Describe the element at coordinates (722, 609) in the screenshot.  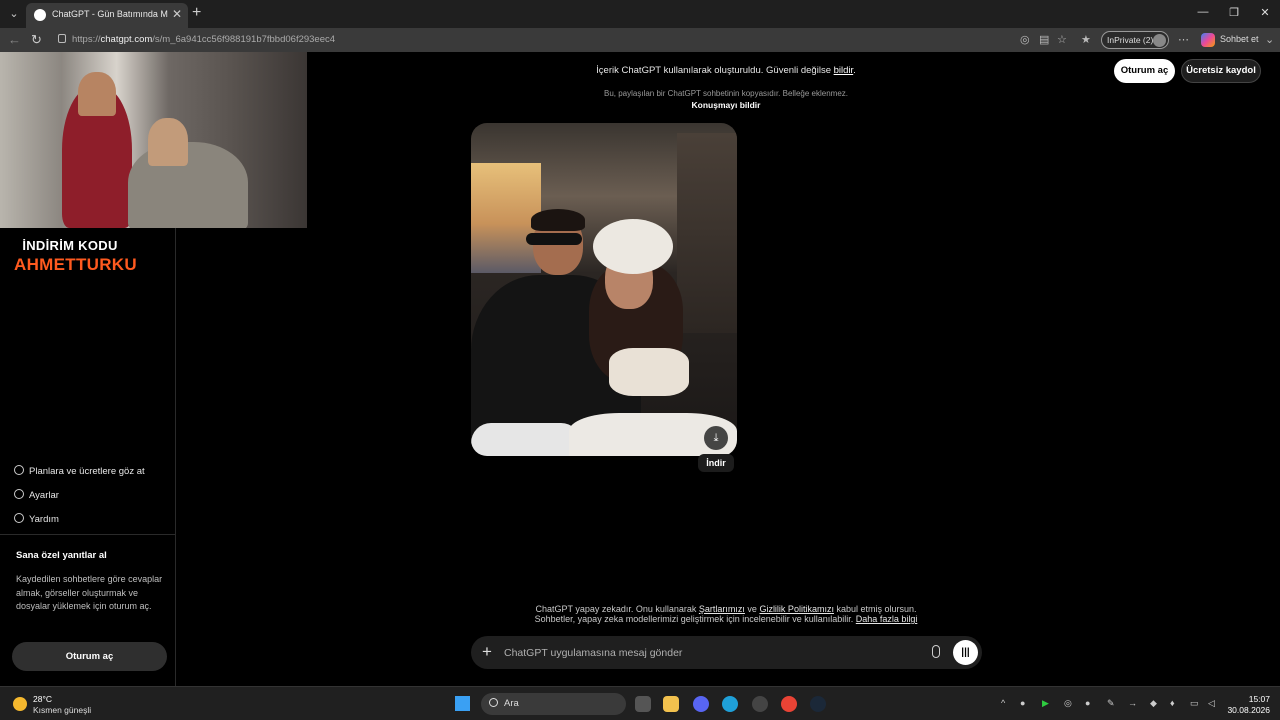
I see `terms-link: Şartlarımızı` at that location.